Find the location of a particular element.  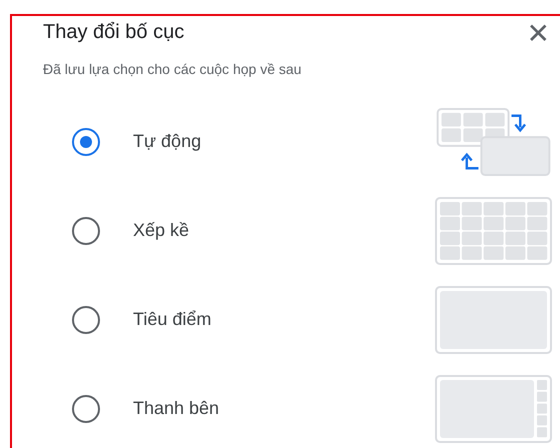

grid-layout-icon is located at coordinates (493, 230).